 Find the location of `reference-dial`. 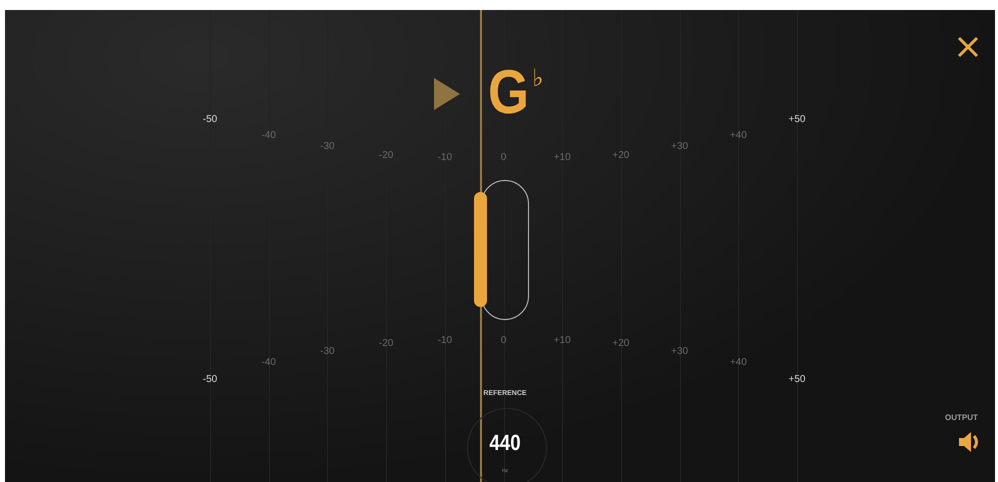

reference-dial is located at coordinates (507, 445).